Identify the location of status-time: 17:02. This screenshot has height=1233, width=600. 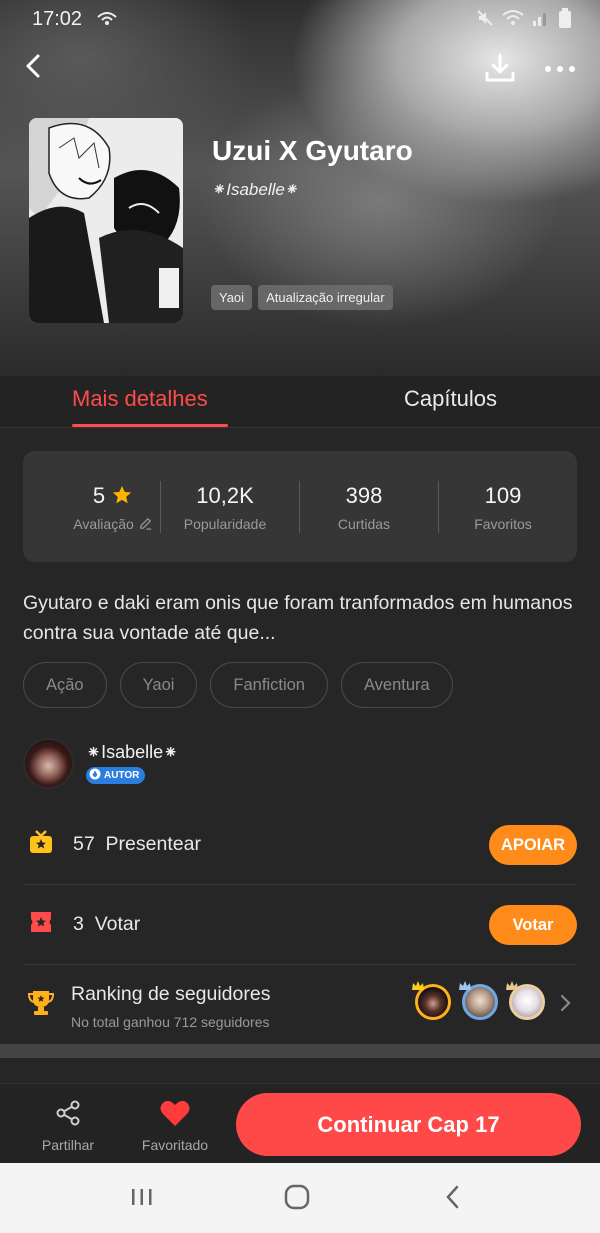
(57, 19).